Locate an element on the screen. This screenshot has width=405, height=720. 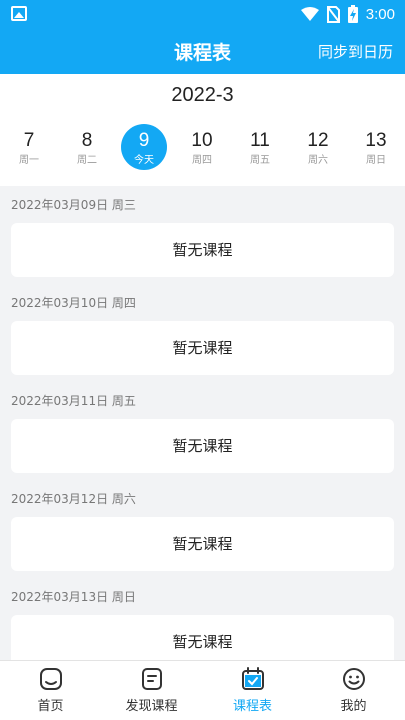
schedule-date: 2022年03月09日 周三 is located at coordinates (73, 205).